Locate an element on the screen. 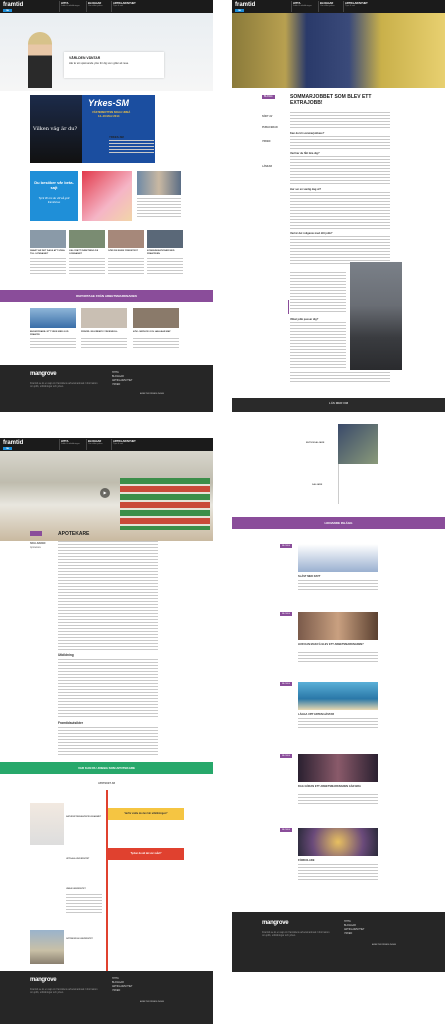 This screenshot has width=445, height=1024. people-text is located at coordinates (159, 208).